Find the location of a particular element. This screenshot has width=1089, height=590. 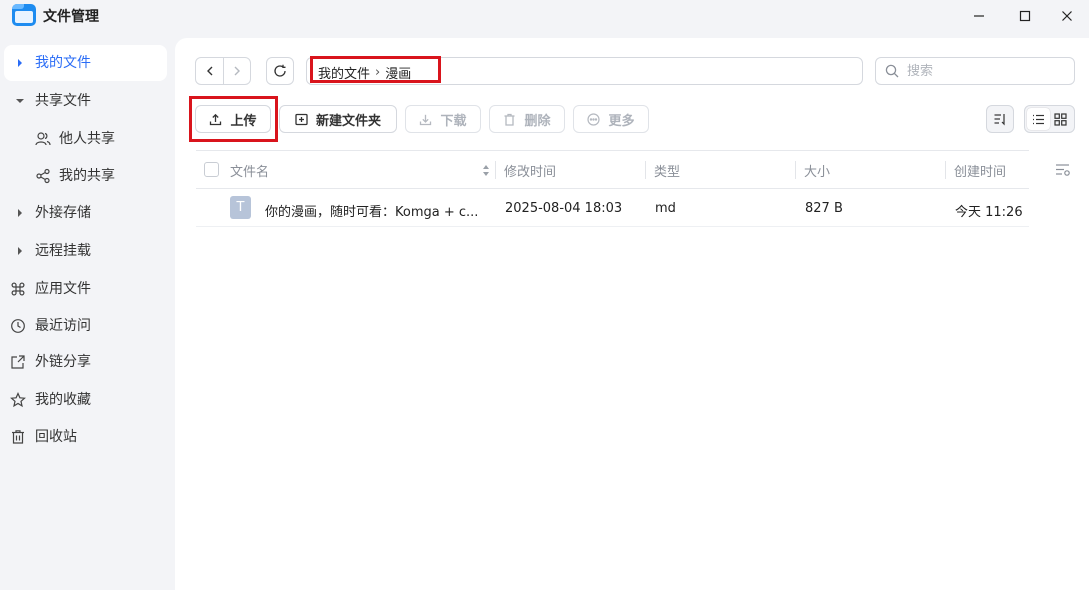

back-button is located at coordinates (209, 71).